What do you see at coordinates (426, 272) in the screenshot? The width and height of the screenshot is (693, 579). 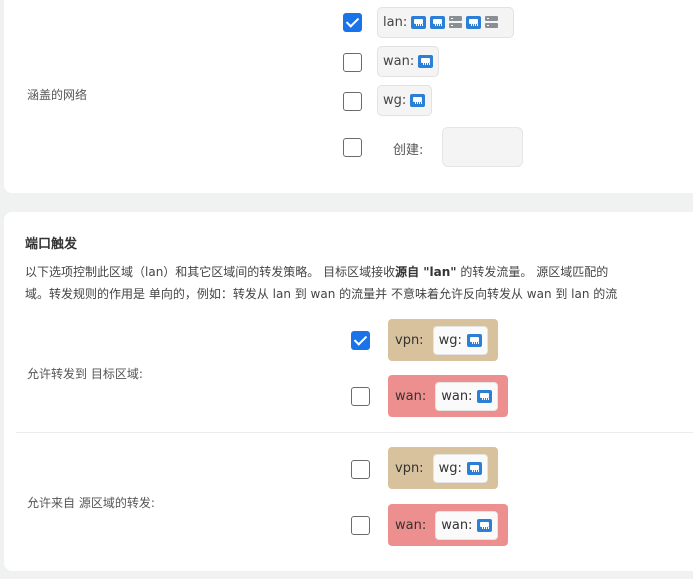 I see `desc-source-zone: 源自 "lan"` at bounding box center [426, 272].